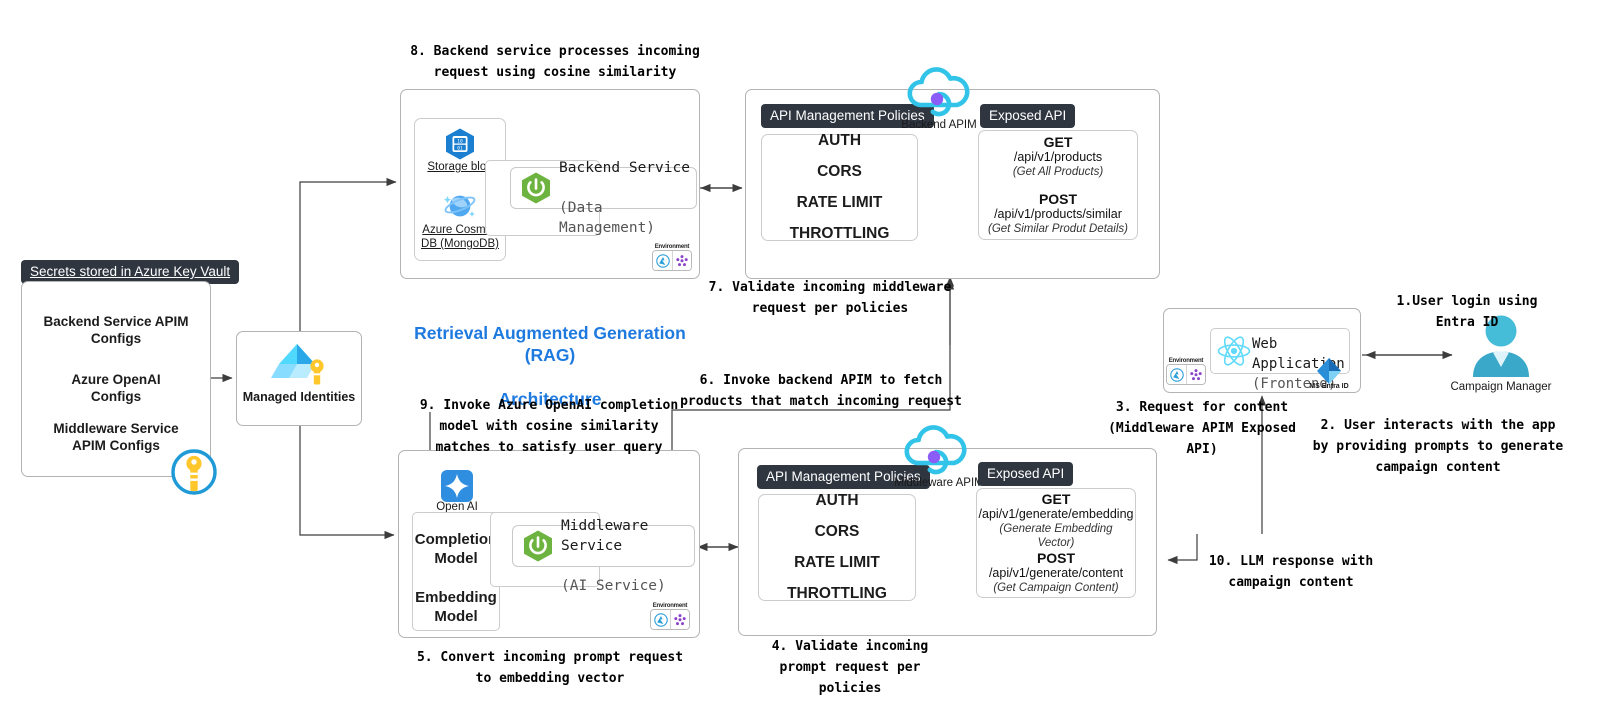 This screenshot has height=711, width=1600. Describe the element at coordinates (456, 607) in the screenshot. I see `embedding-model-label: Embedding Model` at that location.